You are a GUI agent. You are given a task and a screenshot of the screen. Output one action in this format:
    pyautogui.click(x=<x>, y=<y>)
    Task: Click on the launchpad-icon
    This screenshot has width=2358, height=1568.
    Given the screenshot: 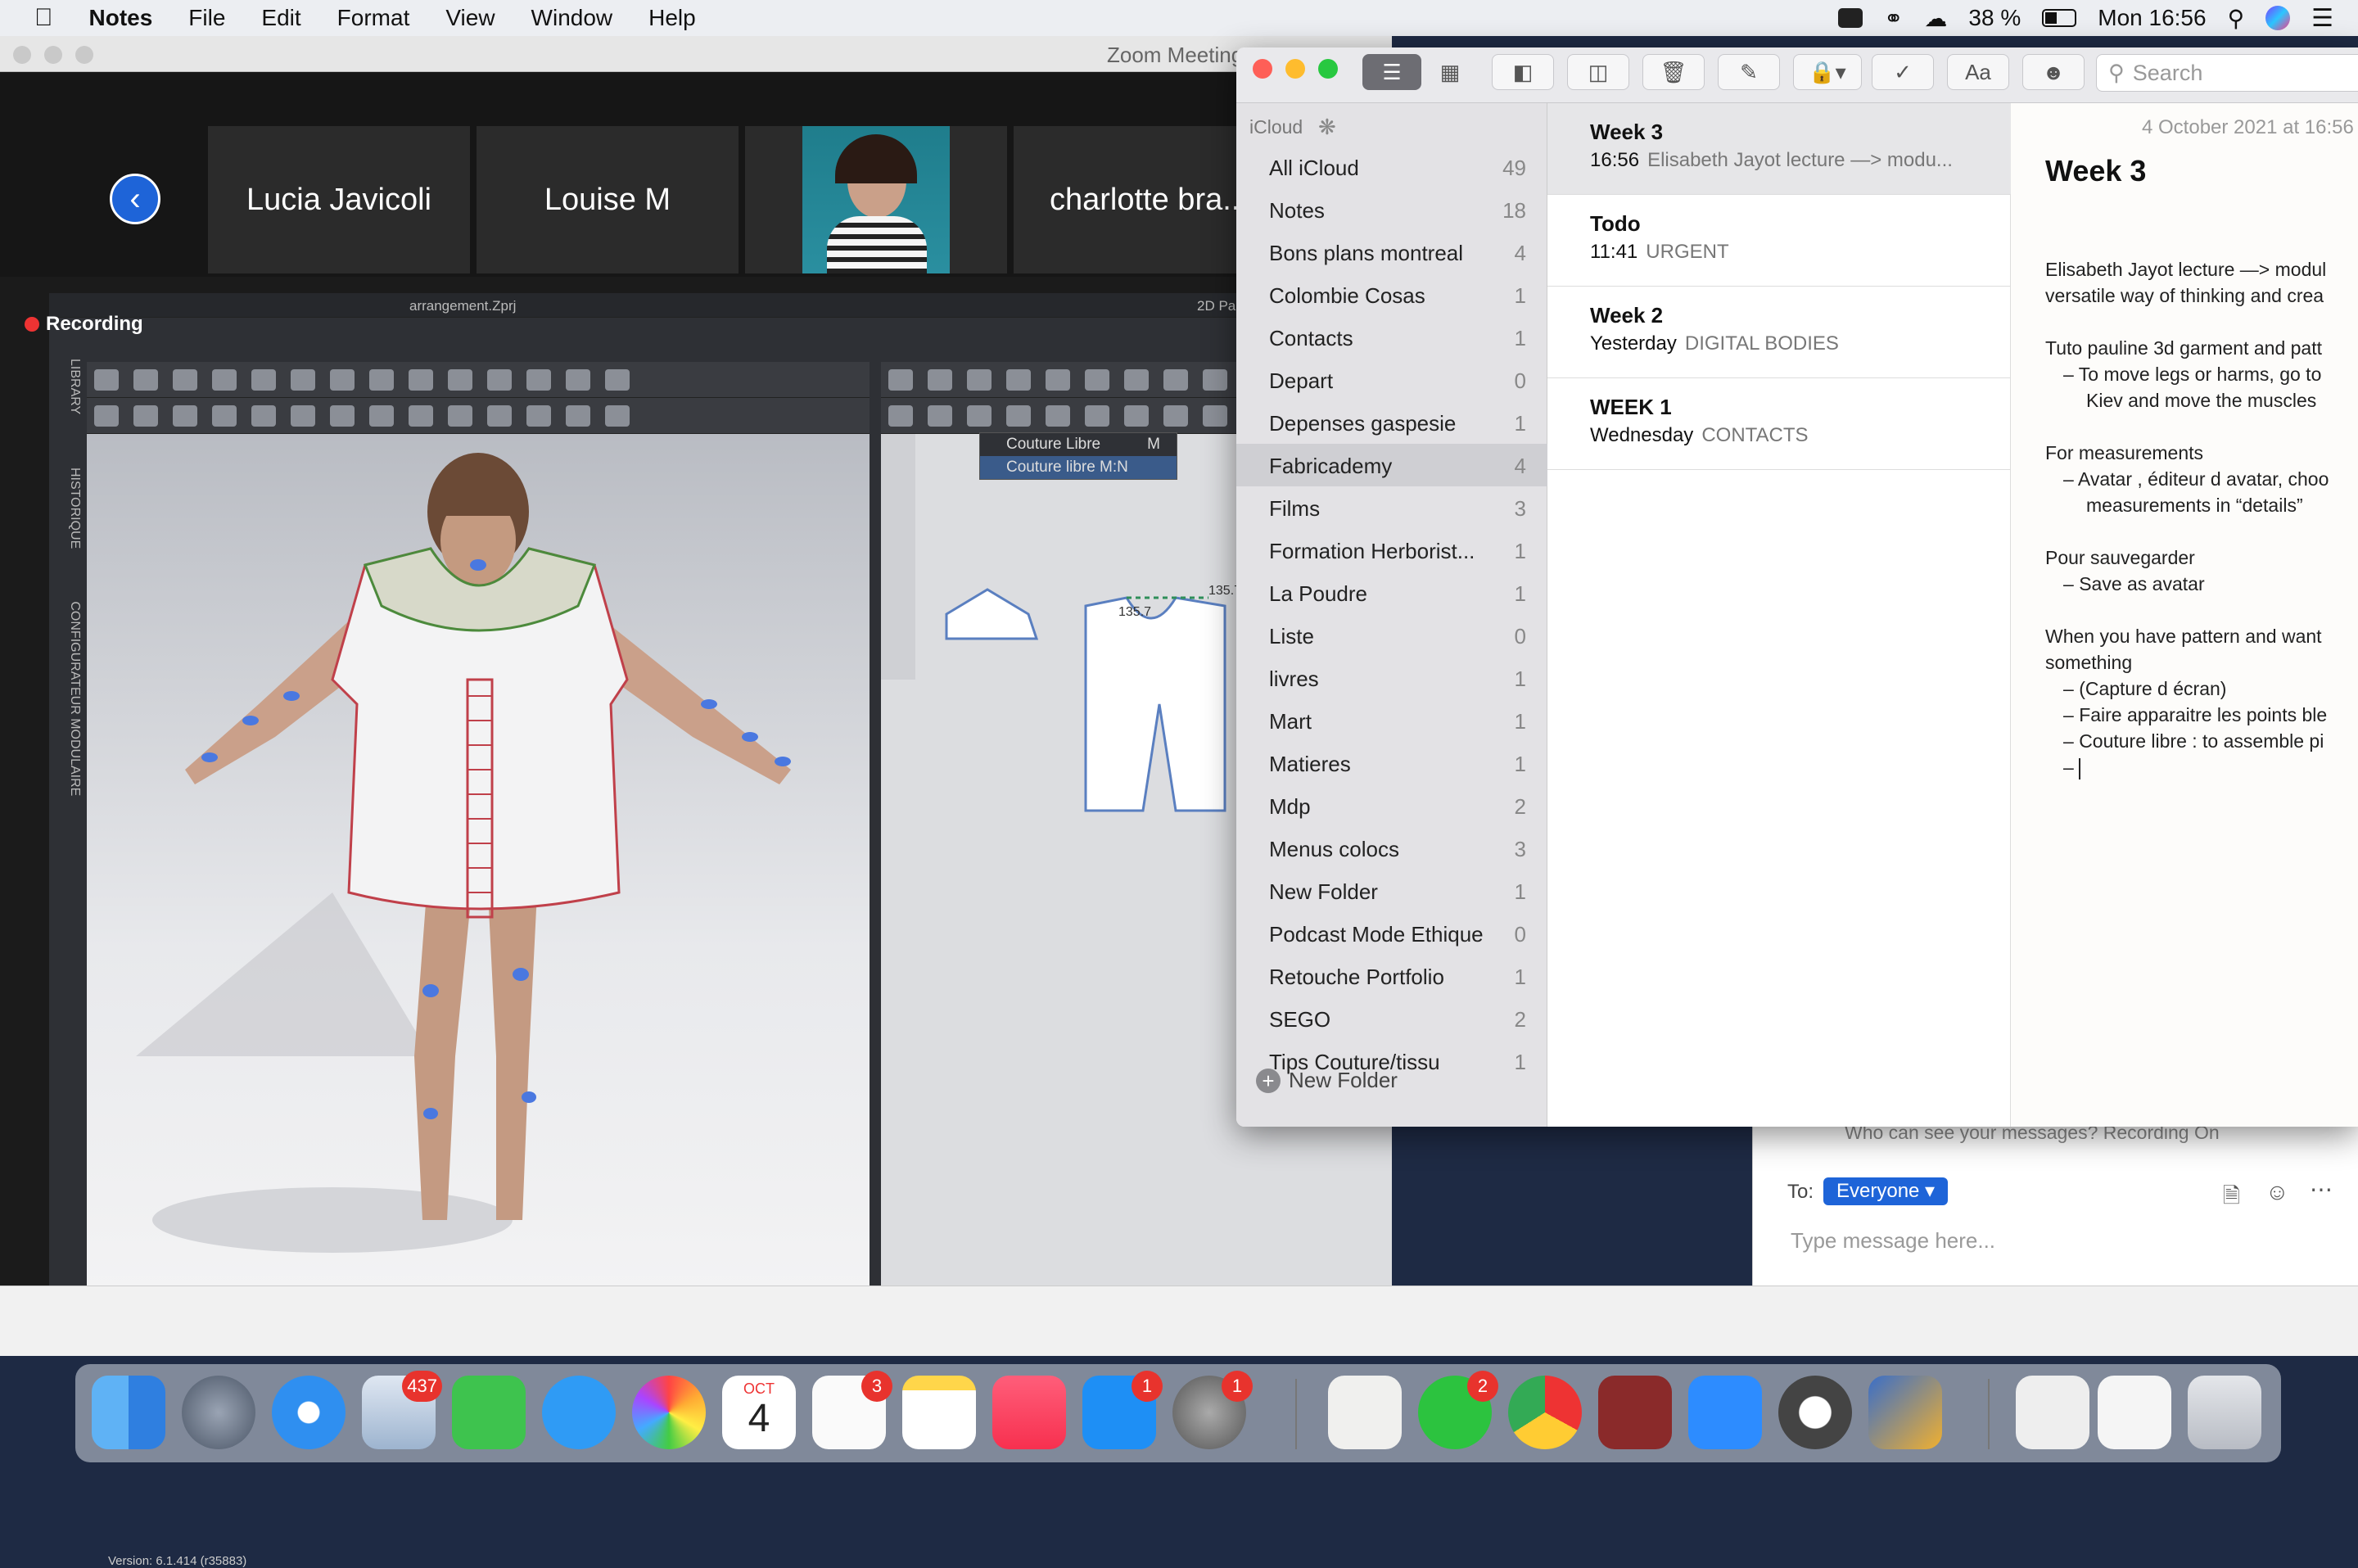 What is the action you would take?
    pyautogui.click(x=218, y=1413)
    